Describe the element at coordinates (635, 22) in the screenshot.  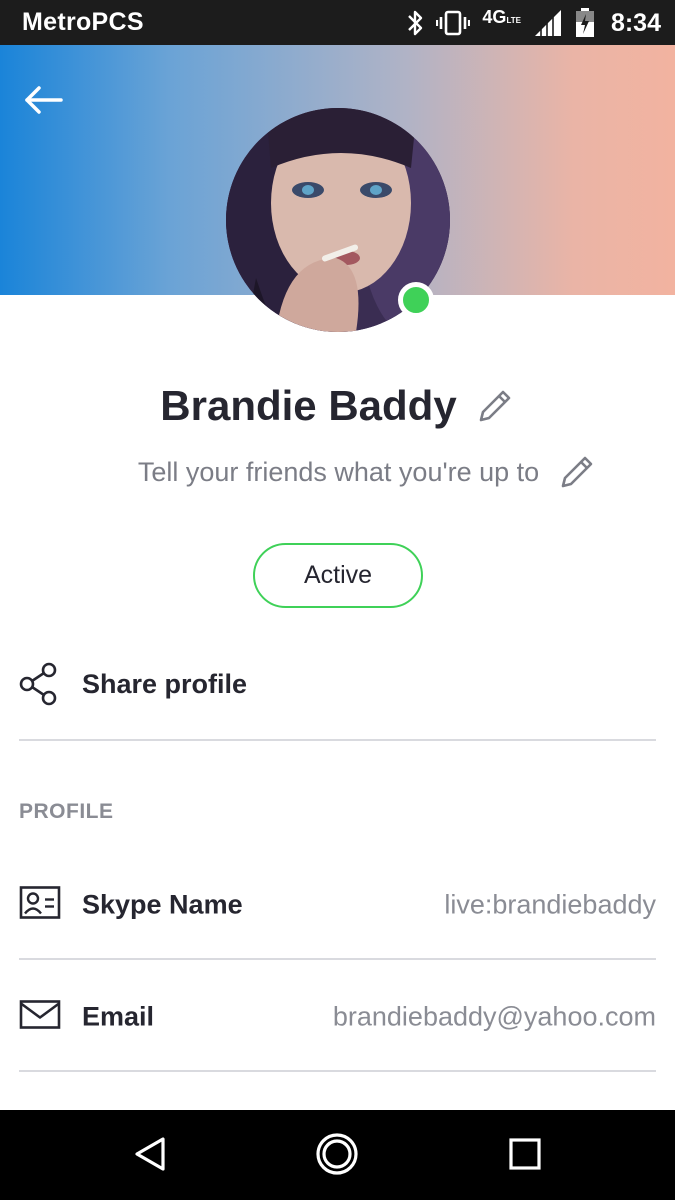
I see `clock: 8:34` at that location.